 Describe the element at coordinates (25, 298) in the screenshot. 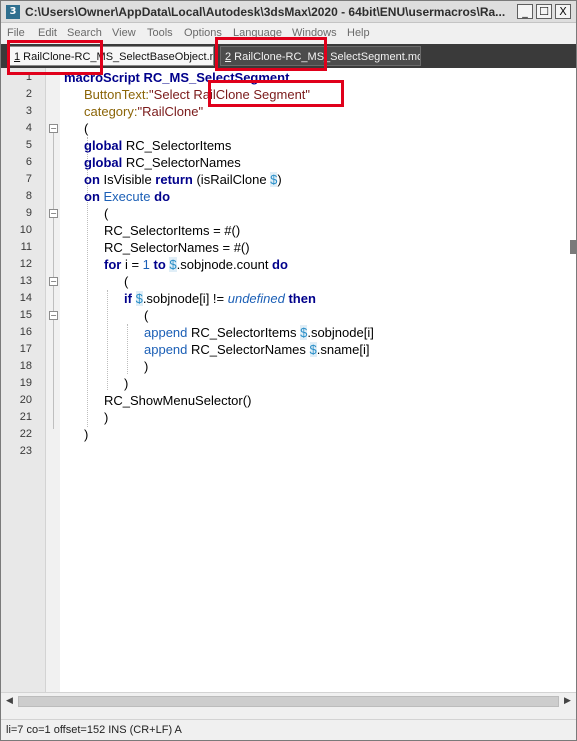

I see `line-number: 14` at that location.